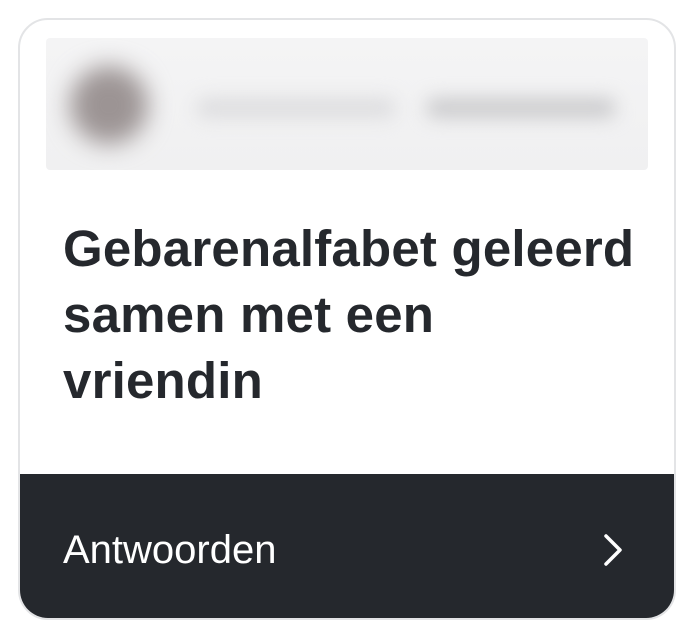 The width and height of the screenshot is (684, 628). What do you see at coordinates (170, 550) in the screenshot?
I see `reply-button-label: Antwoorden` at bounding box center [170, 550].